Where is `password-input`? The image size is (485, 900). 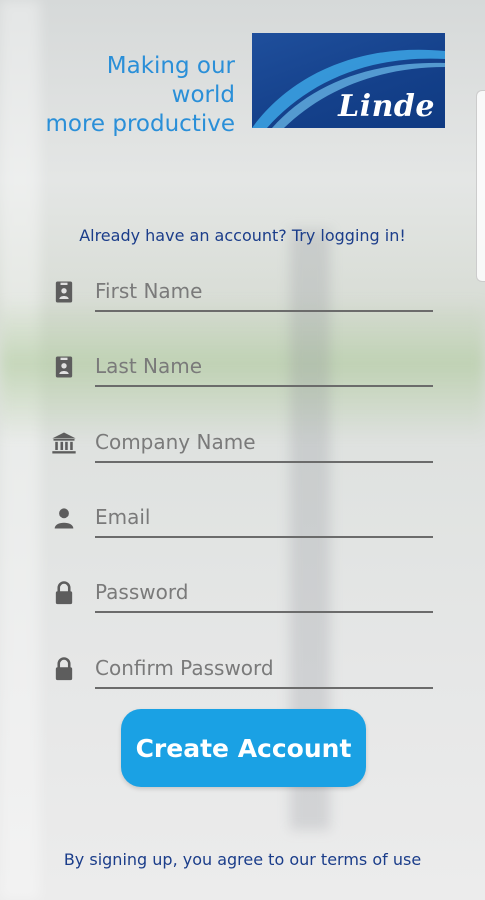
password-input is located at coordinates (264, 593).